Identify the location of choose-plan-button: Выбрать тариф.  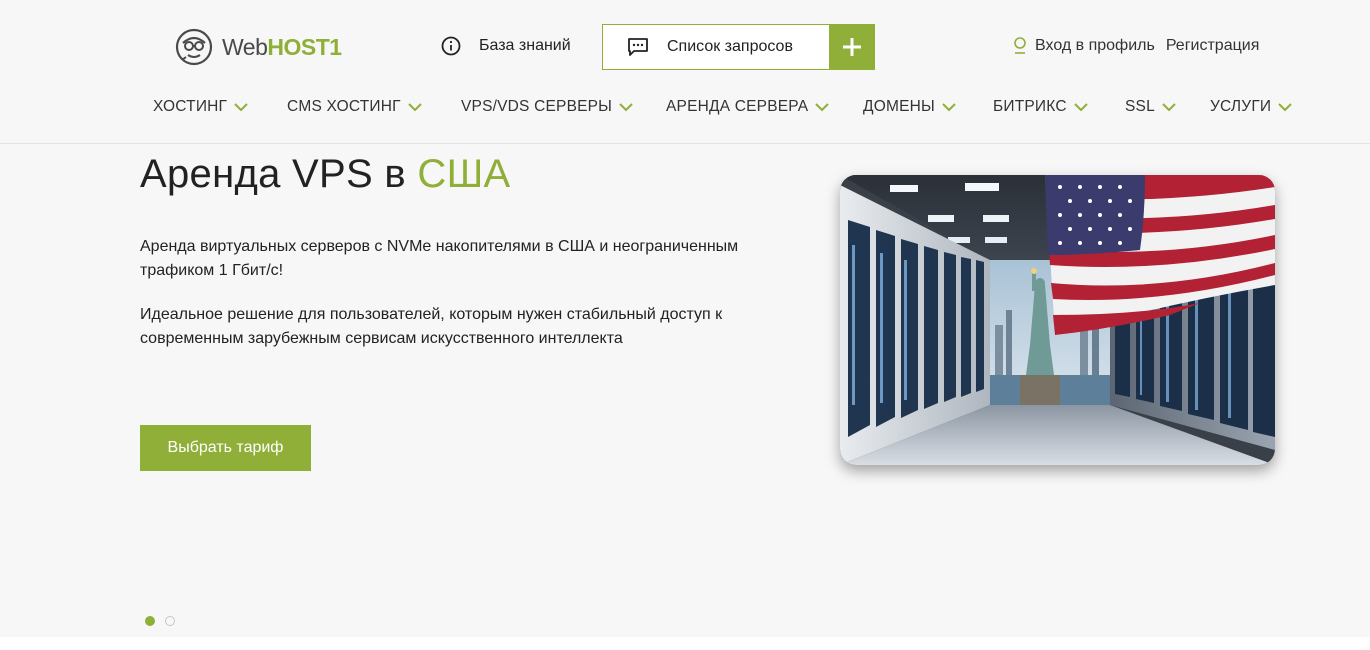
(225, 448).